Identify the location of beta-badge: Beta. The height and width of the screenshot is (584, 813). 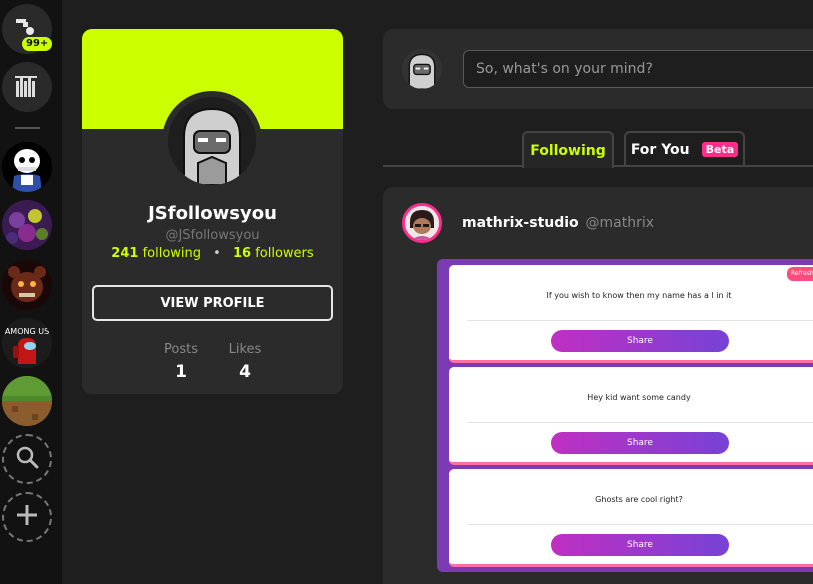
(720, 149).